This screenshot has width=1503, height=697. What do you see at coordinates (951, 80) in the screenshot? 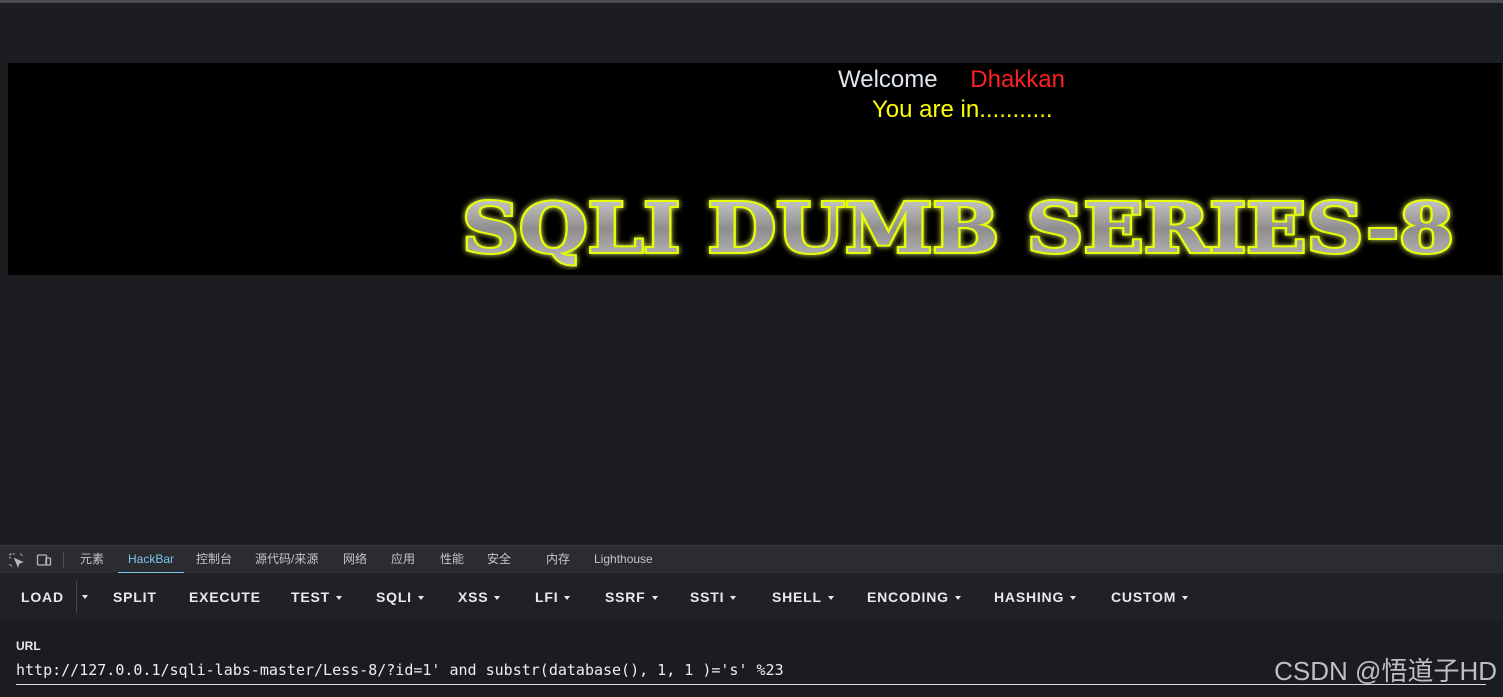
I see `welcome-line: Welcome Dhakkan` at bounding box center [951, 80].